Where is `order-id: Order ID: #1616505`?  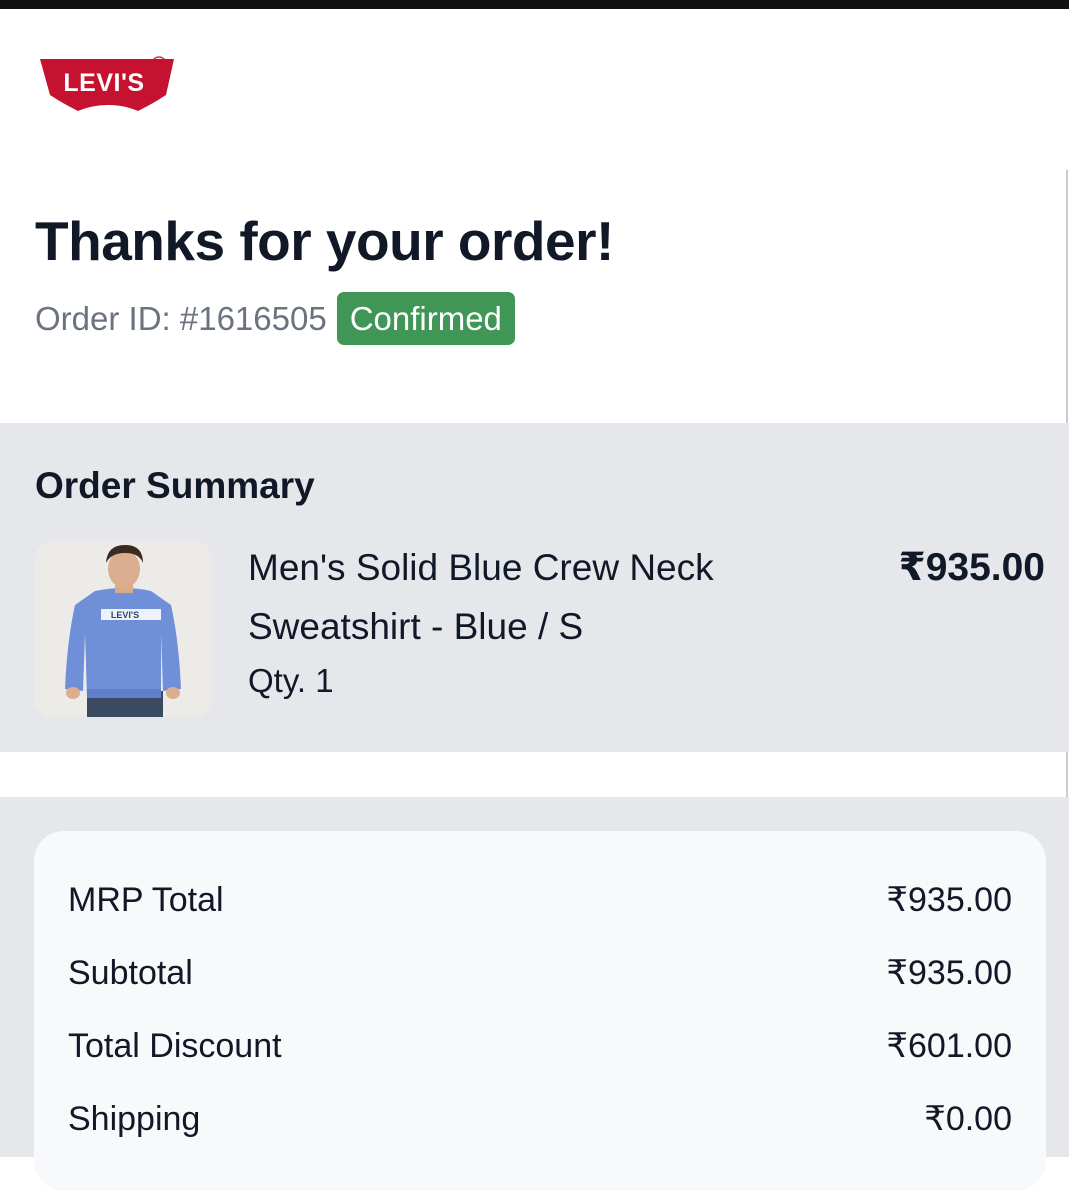
order-id: Order ID: #1616505 is located at coordinates (181, 318).